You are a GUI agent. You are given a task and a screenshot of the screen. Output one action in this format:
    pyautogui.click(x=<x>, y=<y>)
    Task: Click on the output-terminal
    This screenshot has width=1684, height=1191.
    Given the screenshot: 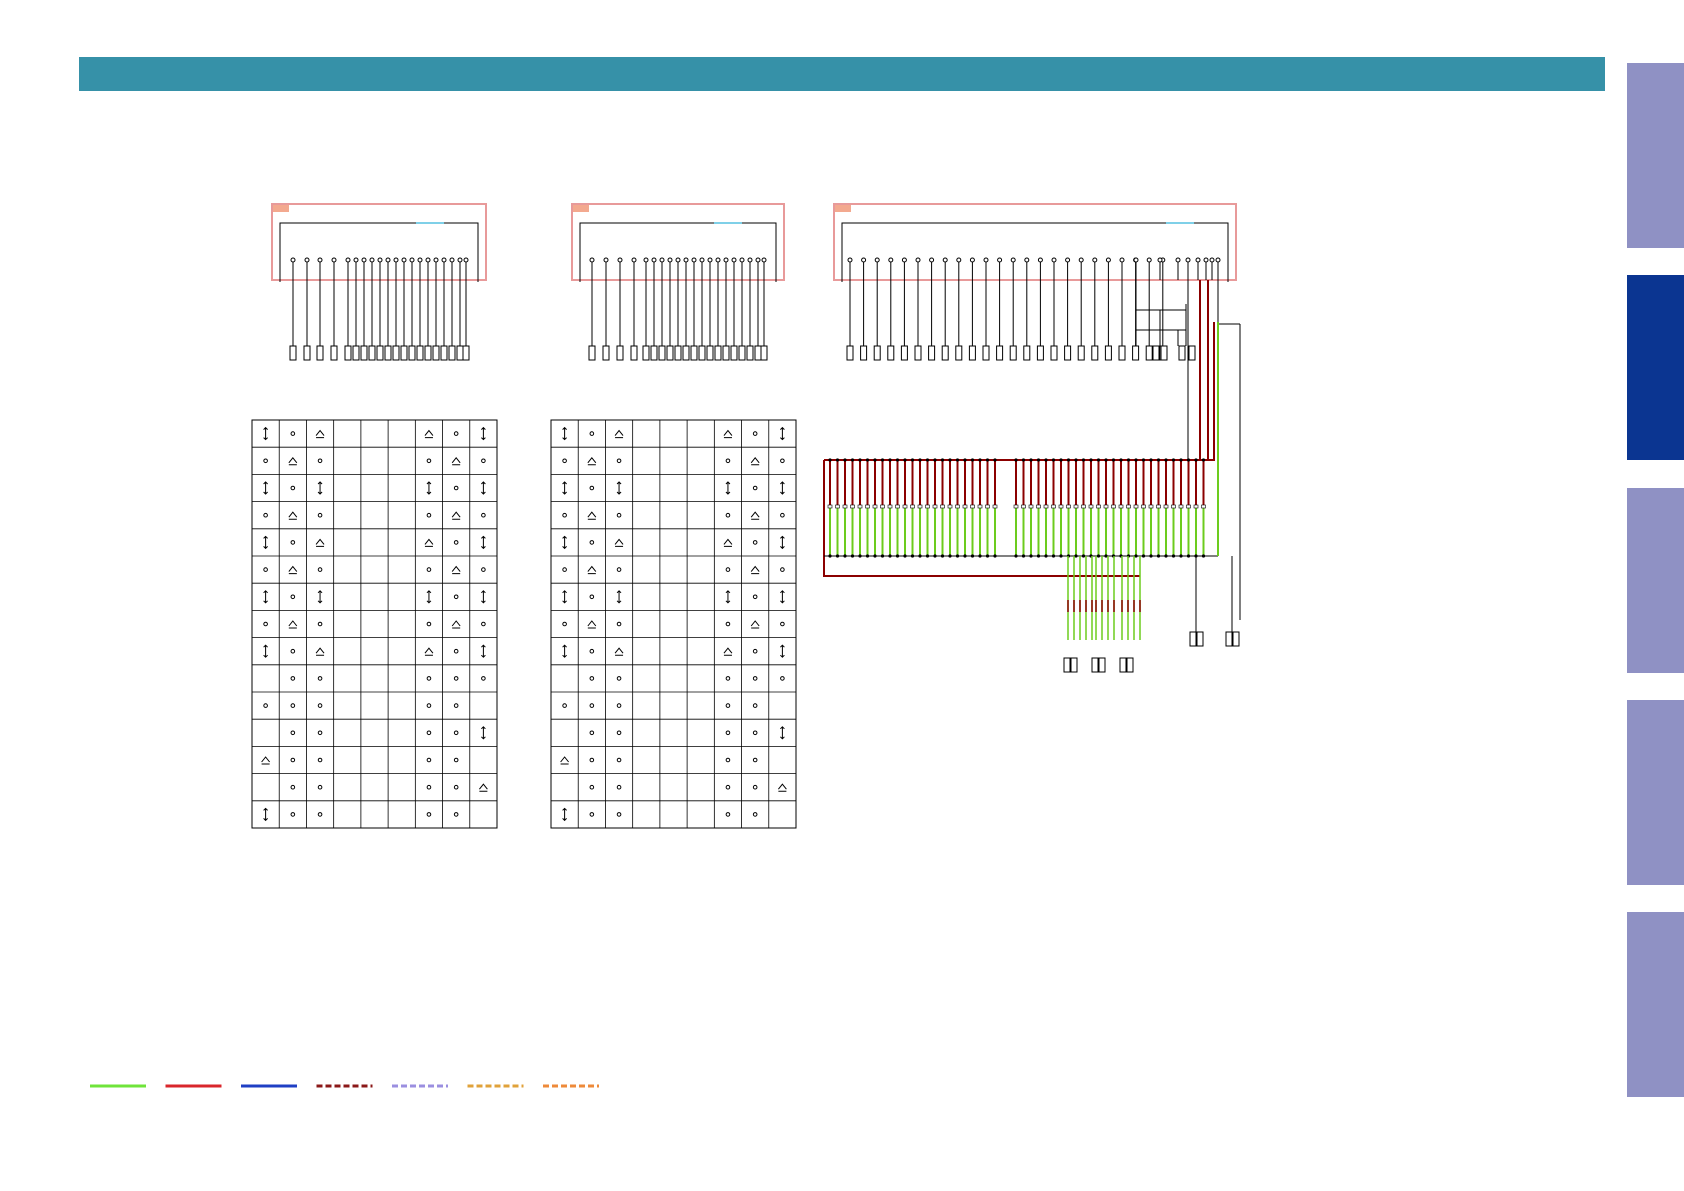 What is the action you would take?
    pyautogui.click(x=1229, y=639)
    